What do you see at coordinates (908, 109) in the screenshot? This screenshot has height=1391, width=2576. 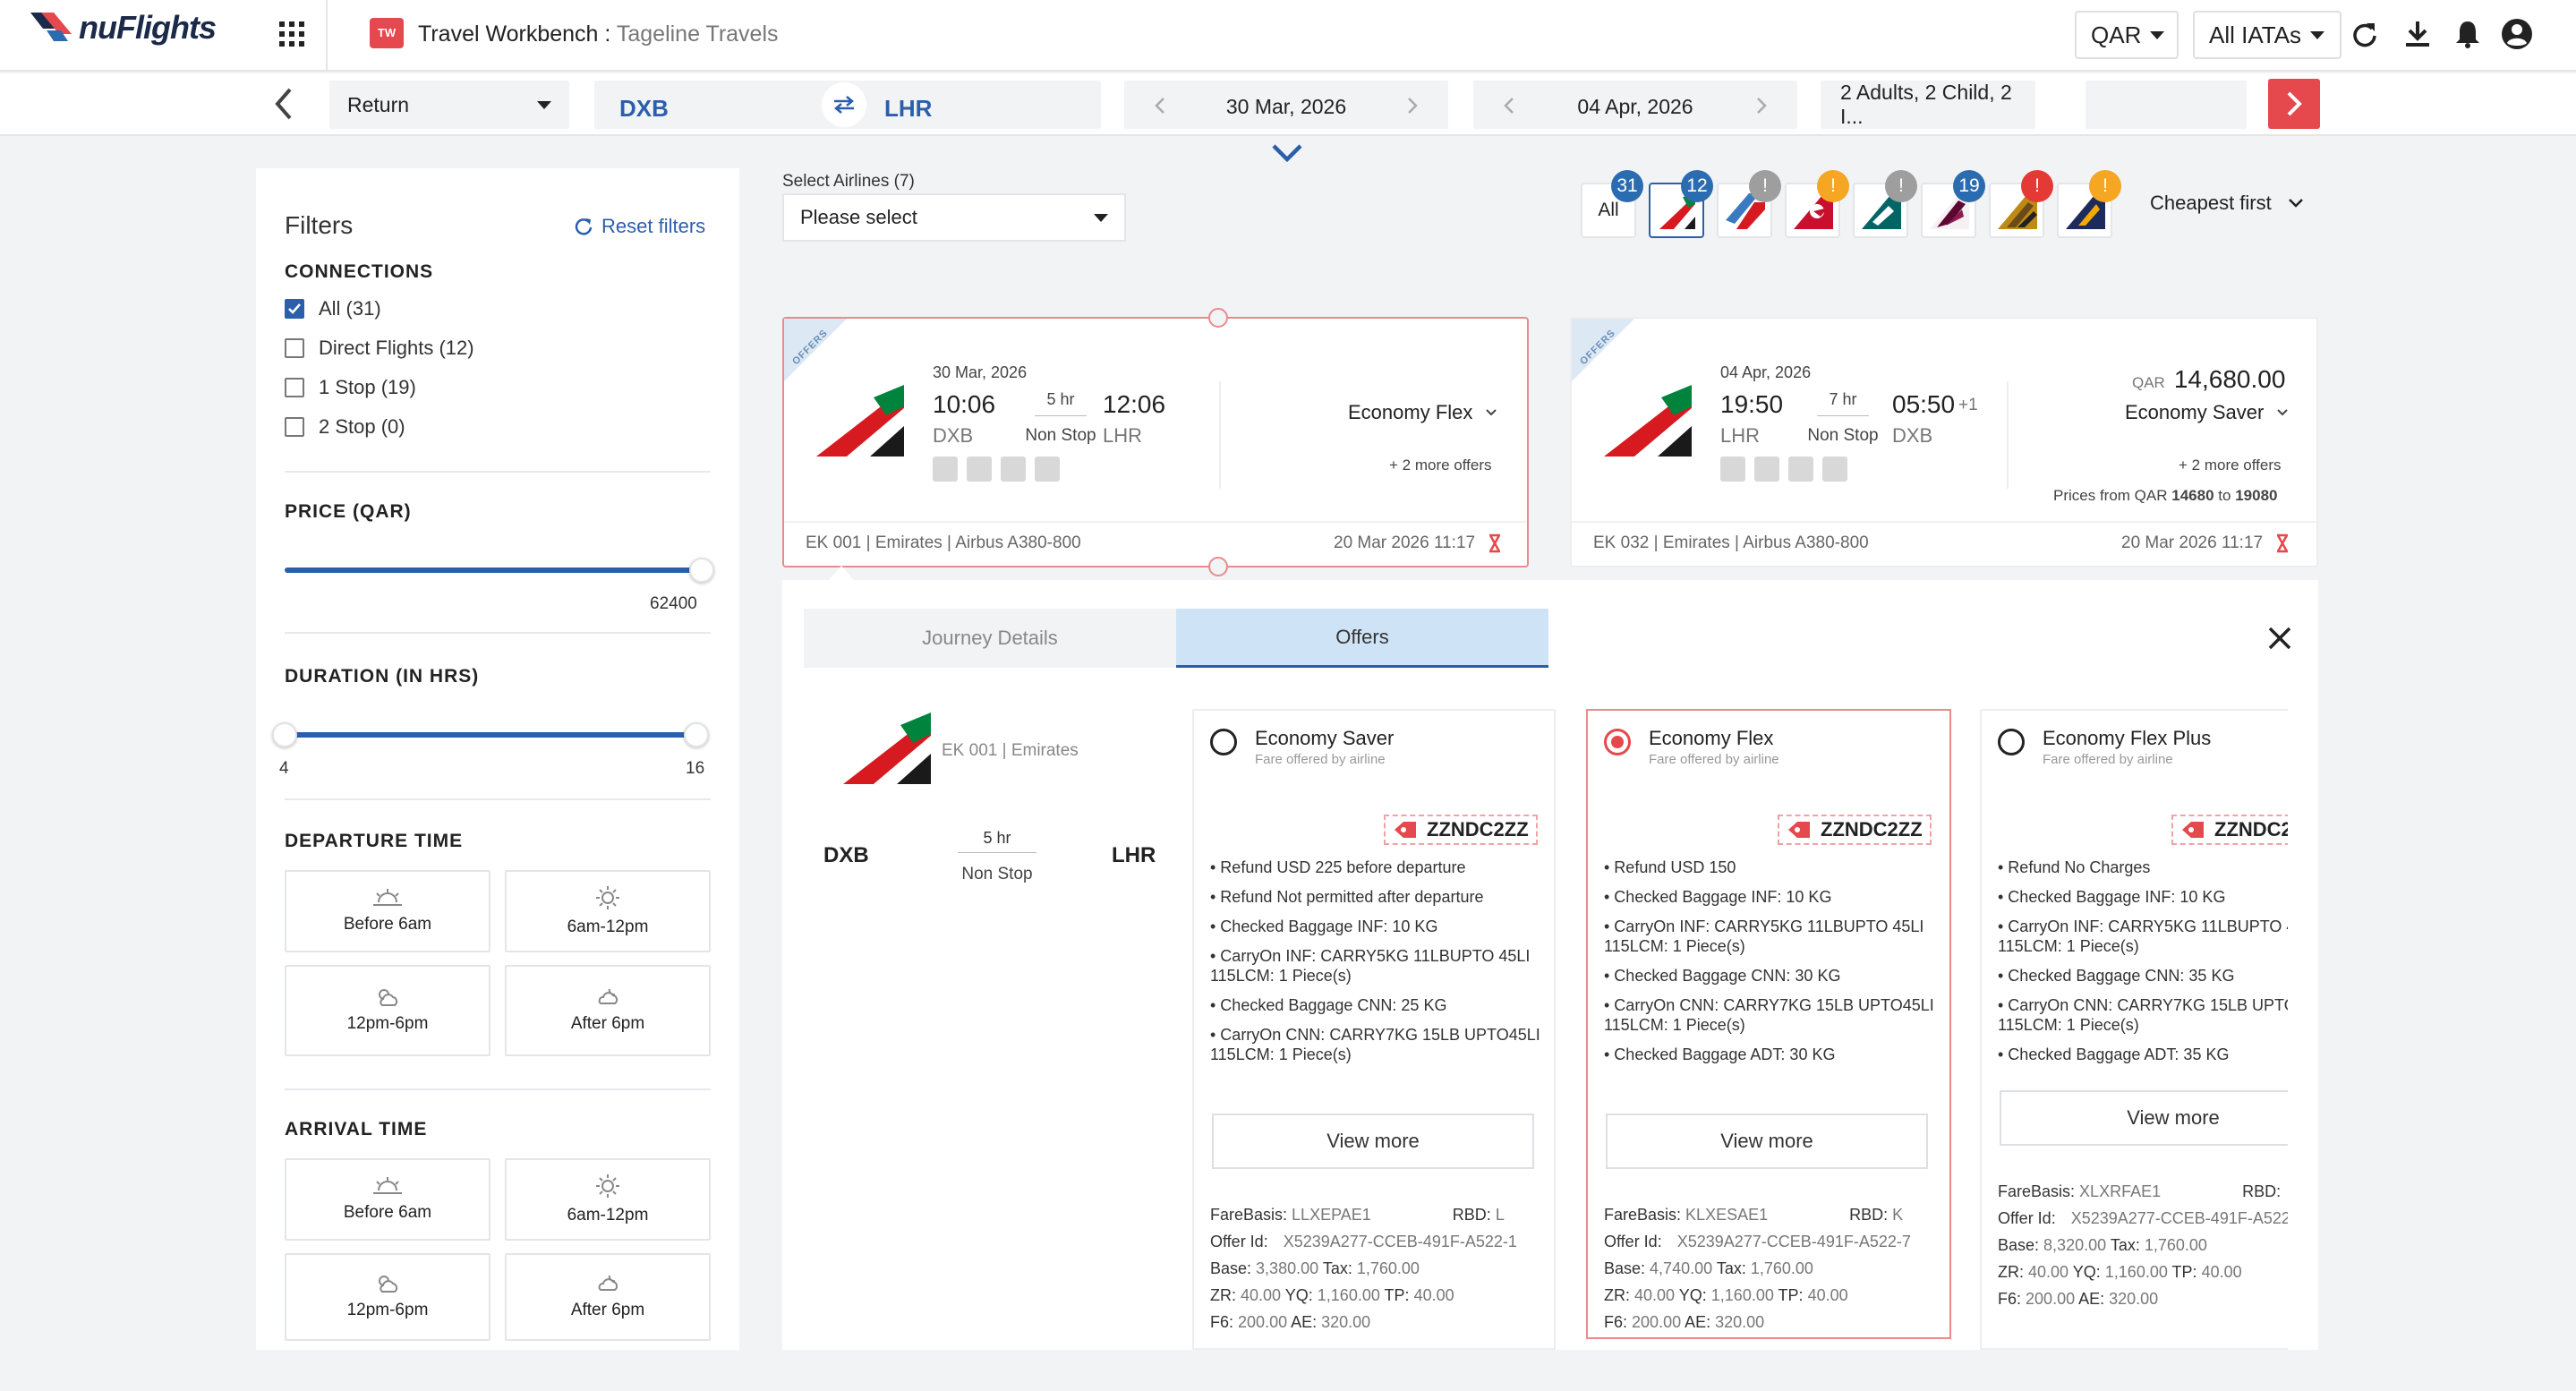 I see `destination-field: LHR` at bounding box center [908, 109].